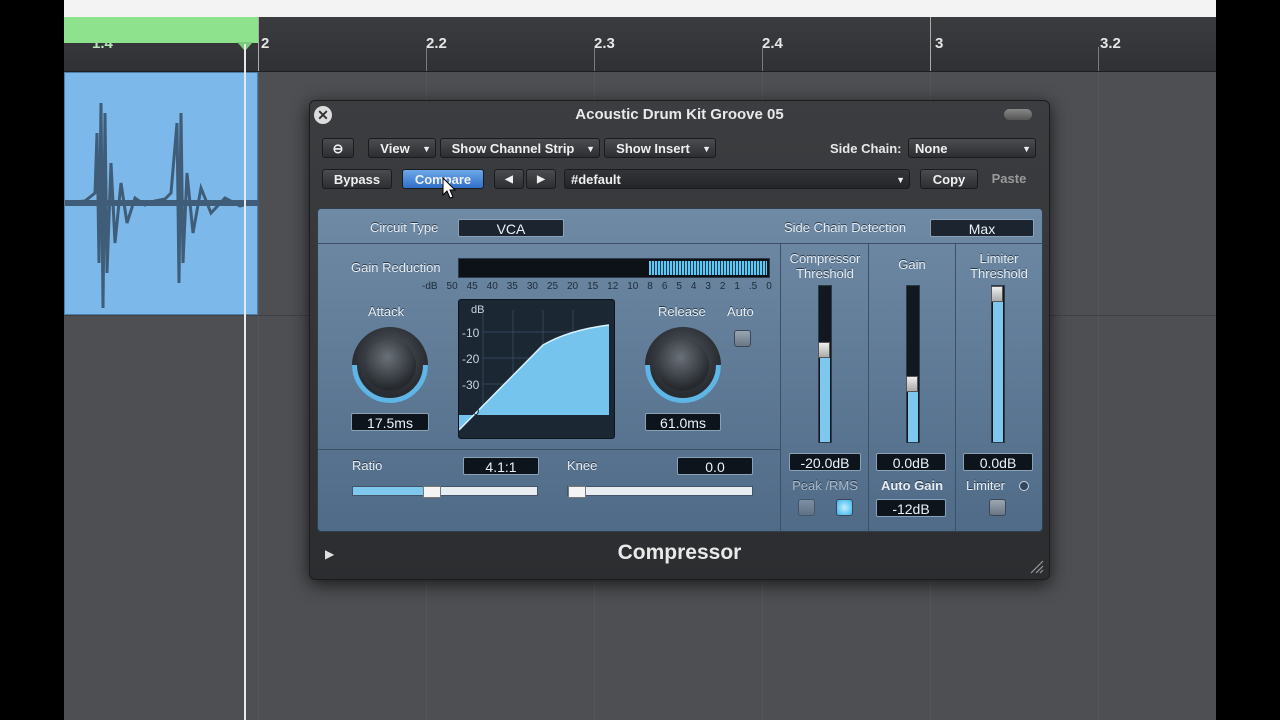 This screenshot has height=720, width=1280. What do you see at coordinates (1110, 43) in the screenshot?
I see `ruler-label: 3.2` at bounding box center [1110, 43].